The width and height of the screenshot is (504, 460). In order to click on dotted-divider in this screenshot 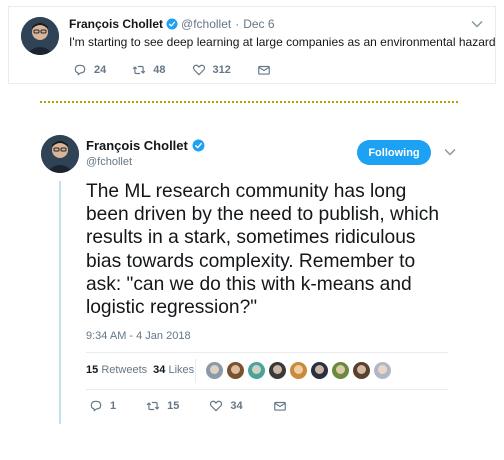, I will do `click(249, 102)`.